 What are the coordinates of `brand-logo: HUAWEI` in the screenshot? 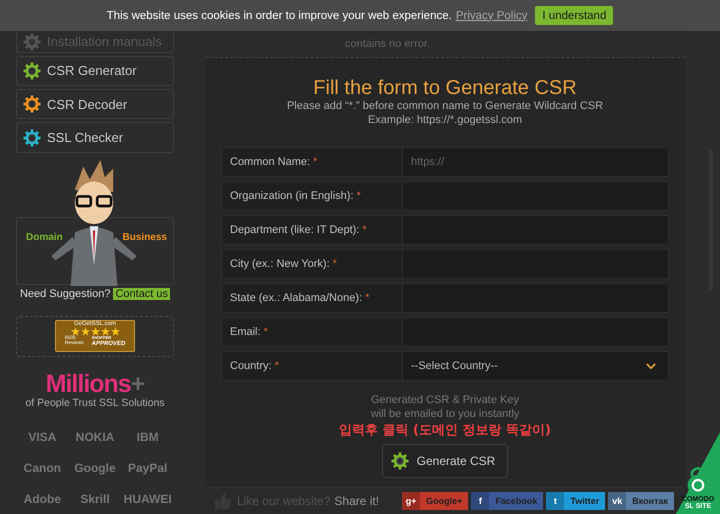 It's located at (147, 499).